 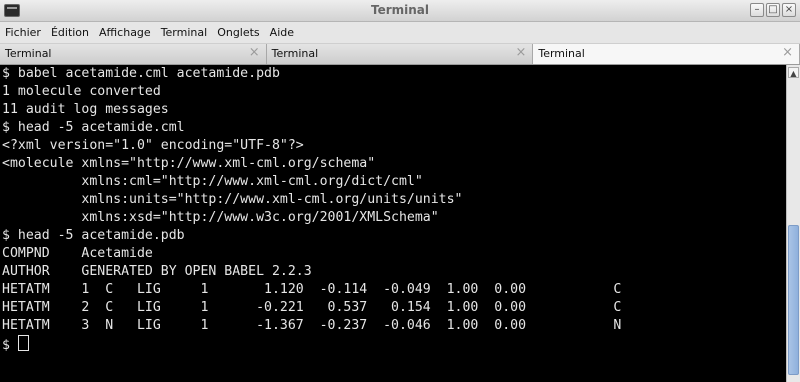 What do you see at coordinates (70, 32) in the screenshot?
I see `menu-edition: Édition` at bounding box center [70, 32].